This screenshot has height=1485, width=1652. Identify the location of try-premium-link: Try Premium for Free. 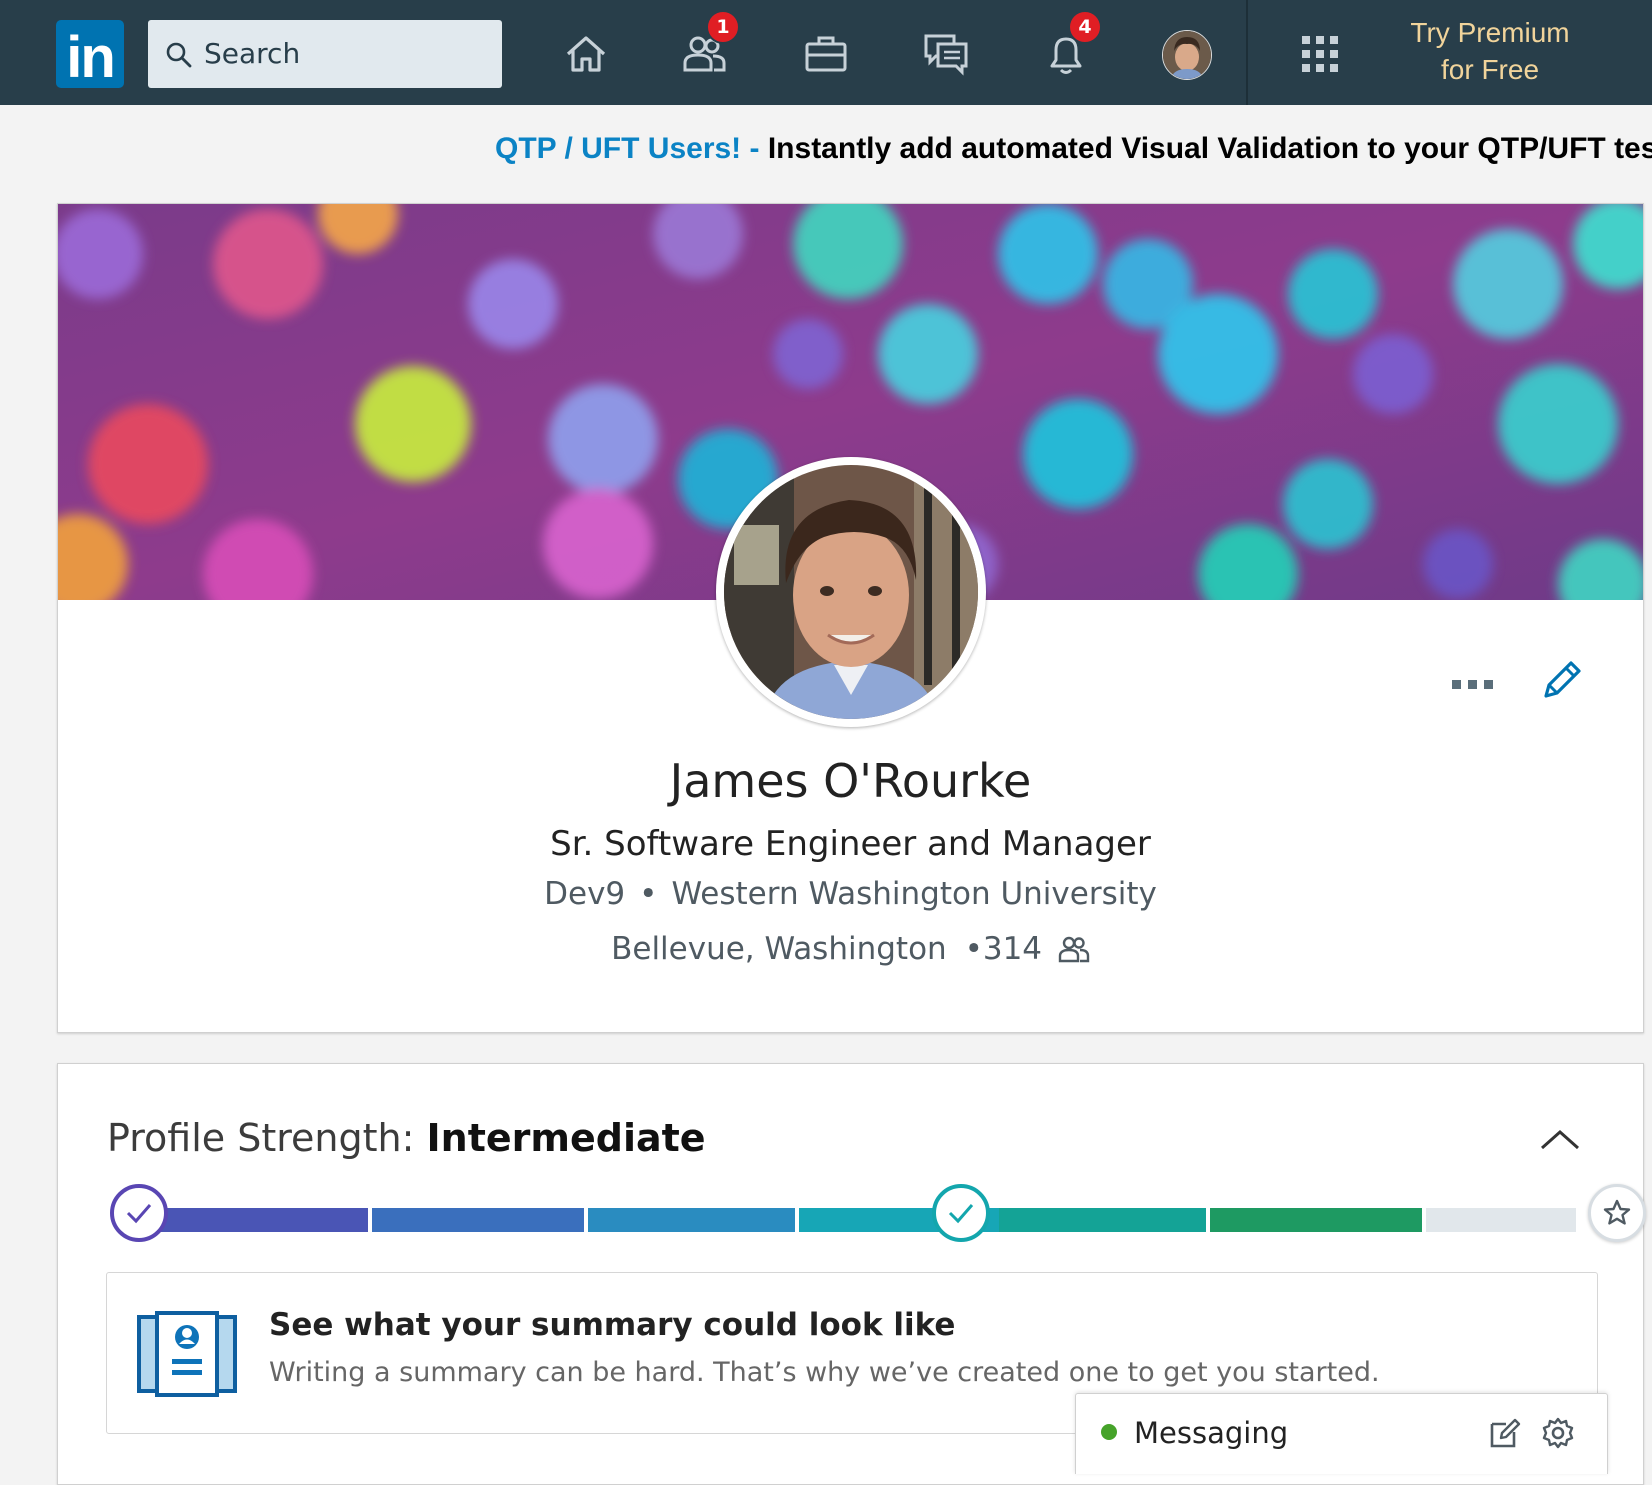
(1490, 51).